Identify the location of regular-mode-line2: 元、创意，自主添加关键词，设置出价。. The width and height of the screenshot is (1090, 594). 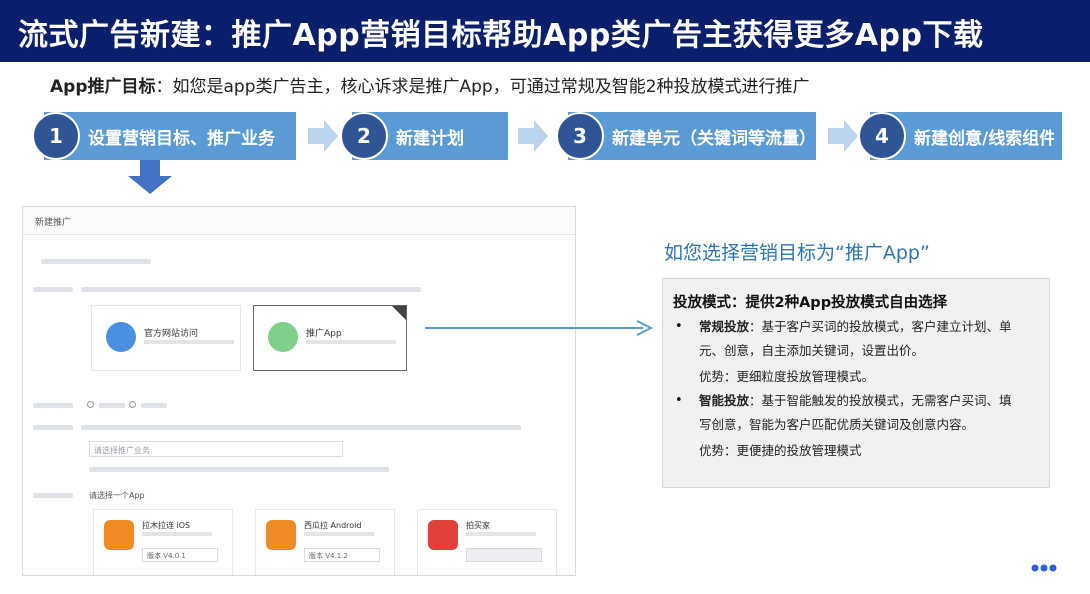
(812, 350).